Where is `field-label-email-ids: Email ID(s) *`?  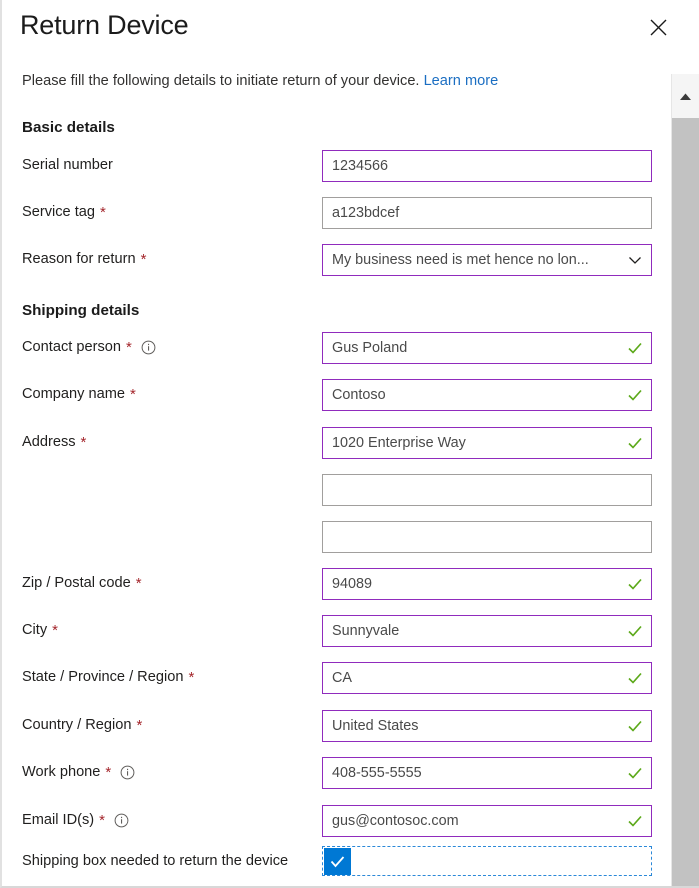
field-label-email-ids: Email ID(s) * is located at coordinates (75, 820).